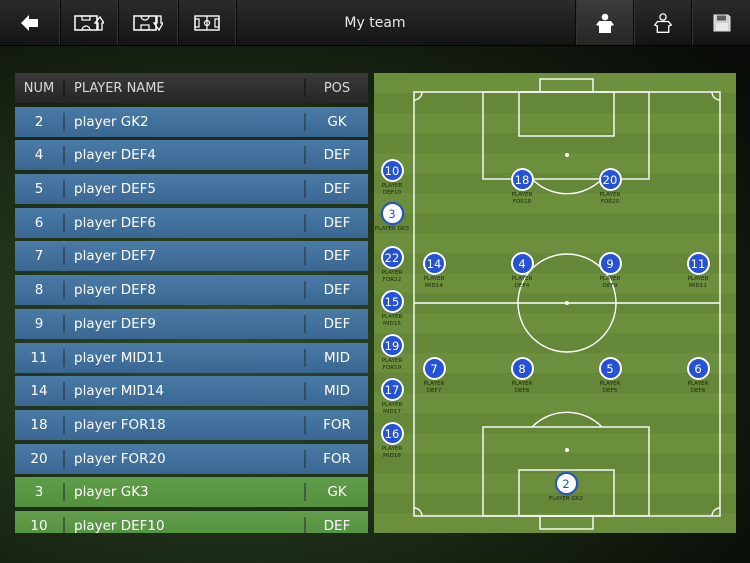 This screenshot has height=563, width=750. I want to click on table-row: 10 player DEF10 DEF, so click(191, 521).